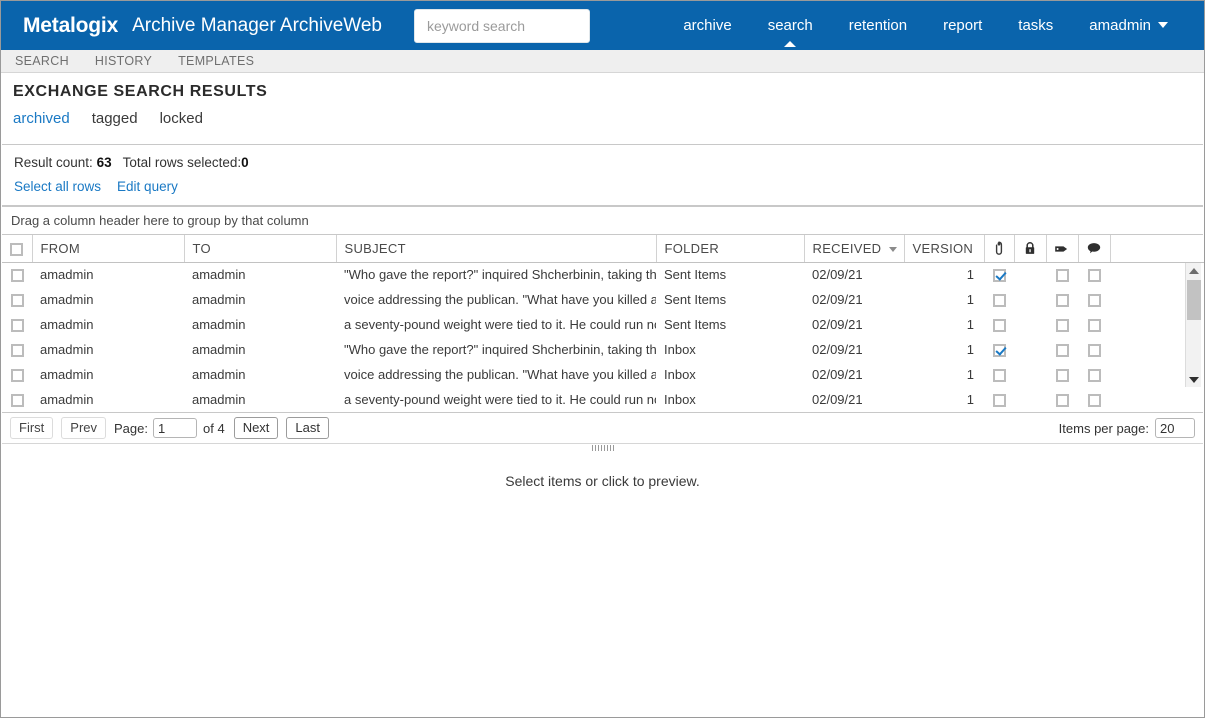  Describe the element at coordinates (707, 25) in the screenshot. I see `nav-item-archive: archive` at that location.